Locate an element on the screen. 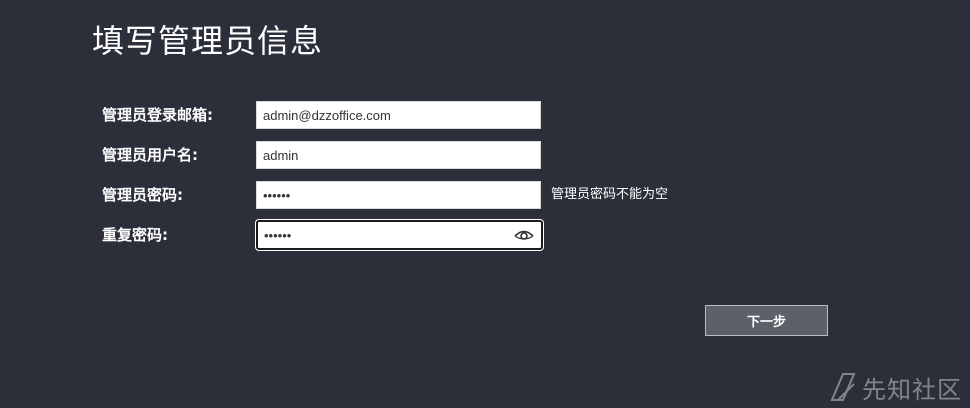 This screenshot has height=408, width=970. password-label: 管理员密码: is located at coordinates (142, 195).